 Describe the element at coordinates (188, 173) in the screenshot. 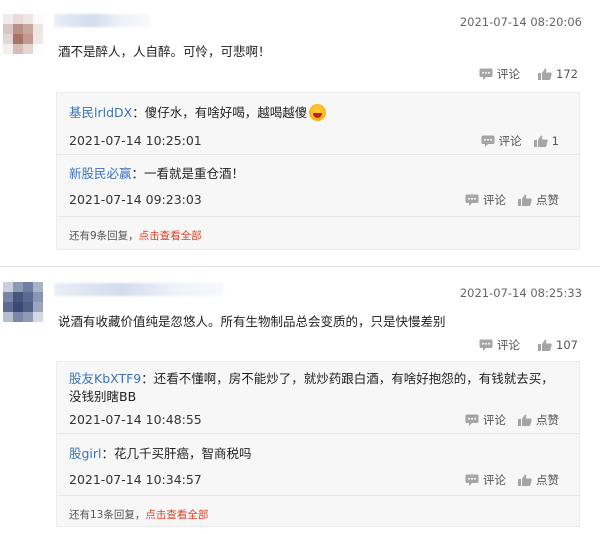

I see `reply-text: ：一看就是重仓酒！` at that location.